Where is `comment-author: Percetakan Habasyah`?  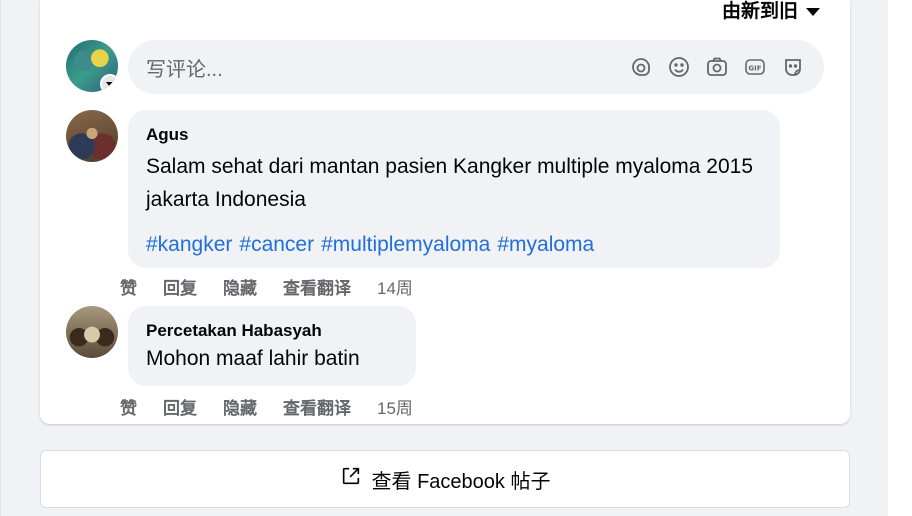 comment-author: Percetakan Habasyah is located at coordinates (272, 331).